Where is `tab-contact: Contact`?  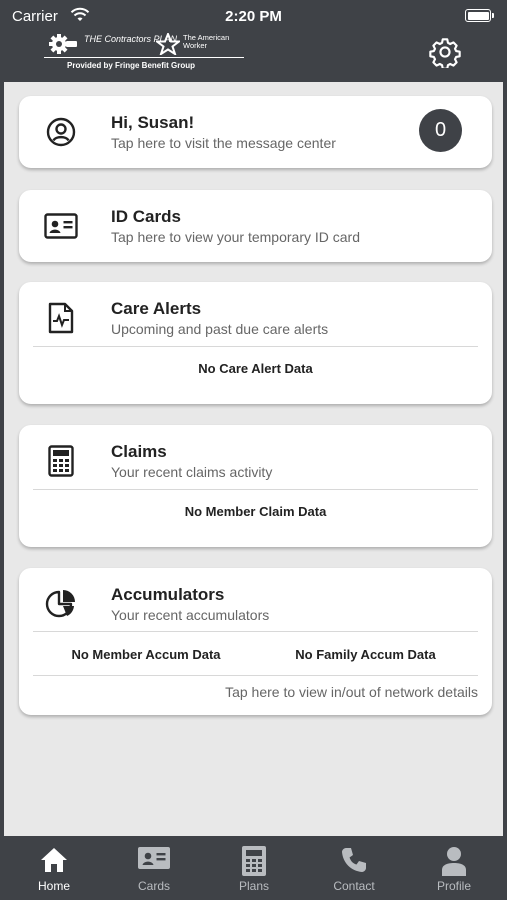
tab-contact: Contact is located at coordinates (354, 868).